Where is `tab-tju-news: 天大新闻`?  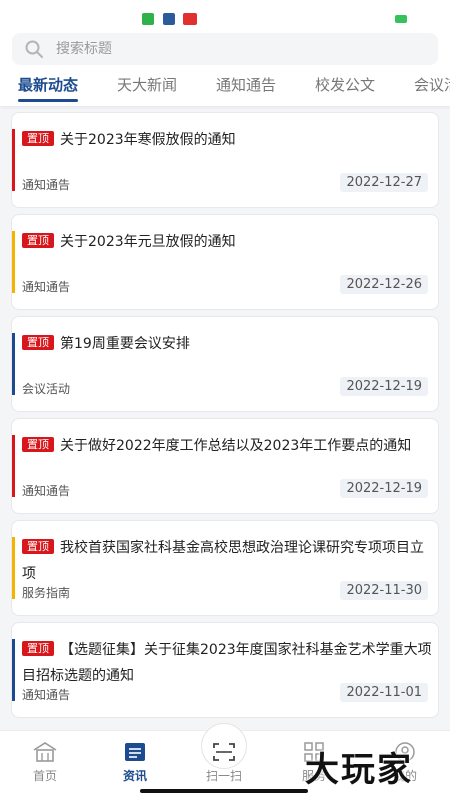 tab-tju-news: 天大新闻 is located at coordinates (147, 90).